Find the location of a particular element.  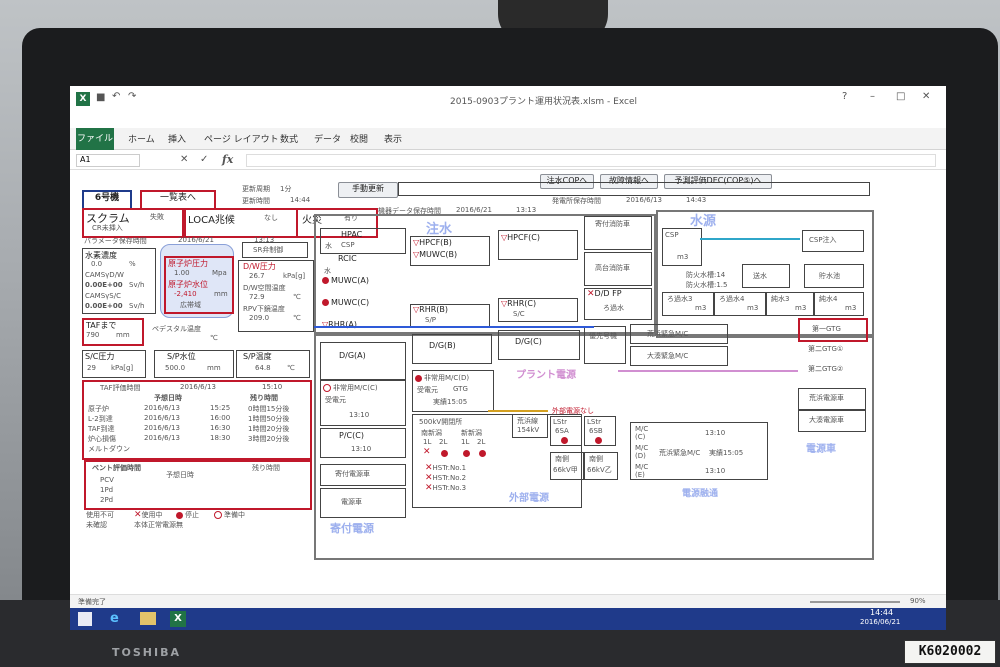

manual-update-button: 手動更新 is located at coordinates (368, 190).